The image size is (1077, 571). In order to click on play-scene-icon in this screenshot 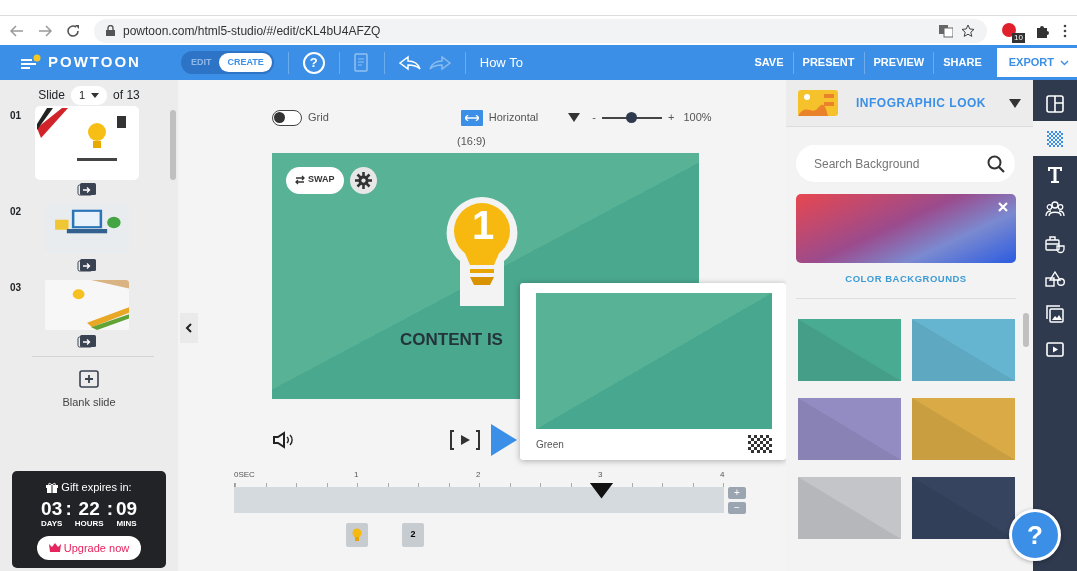, I will do `click(465, 439)`.